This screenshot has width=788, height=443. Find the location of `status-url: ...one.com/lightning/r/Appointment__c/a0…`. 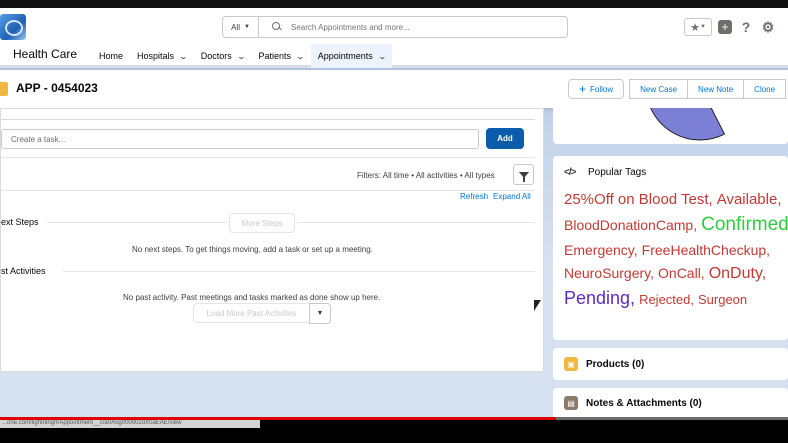

status-url: ...one.com/lightning/r/Appointment__c/a0… is located at coordinates (130, 424).